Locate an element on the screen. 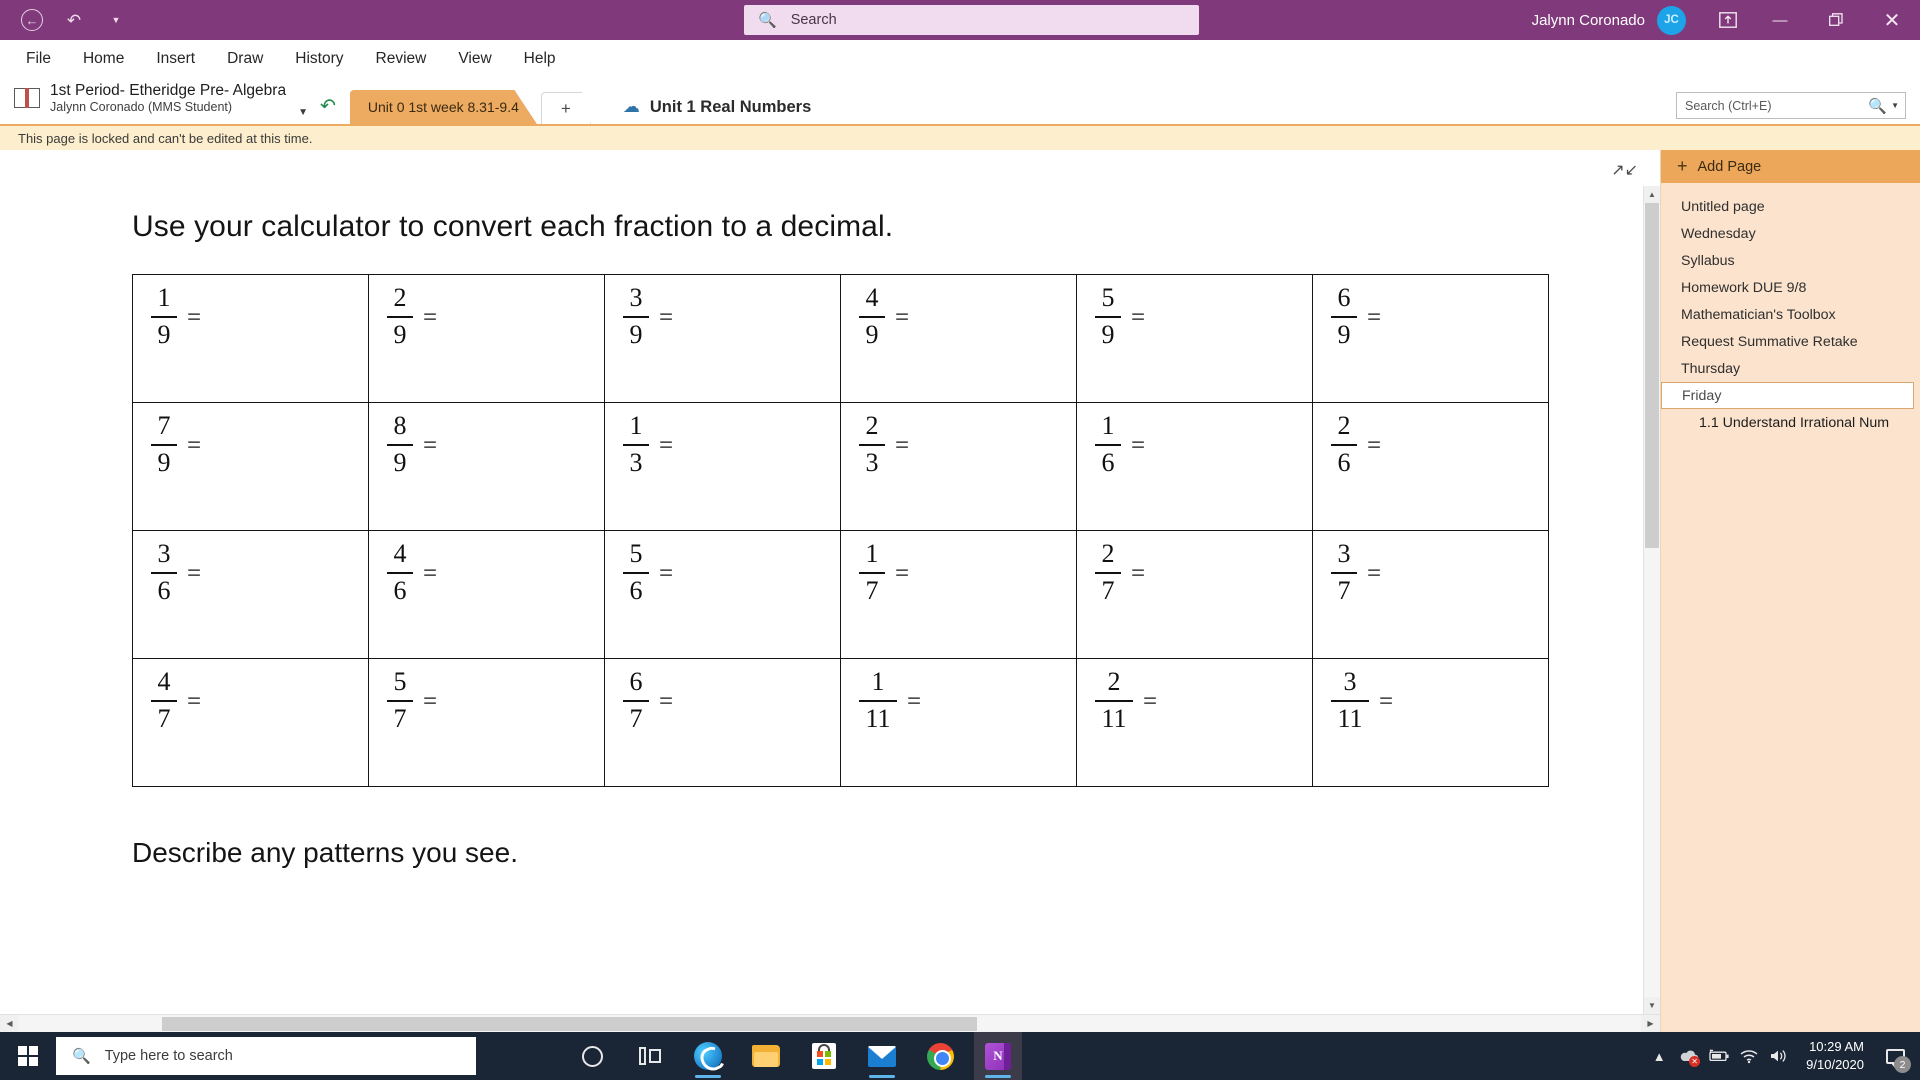 The image size is (1920, 1080). fraction-numerator: 4 is located at coordinates (400, 553).